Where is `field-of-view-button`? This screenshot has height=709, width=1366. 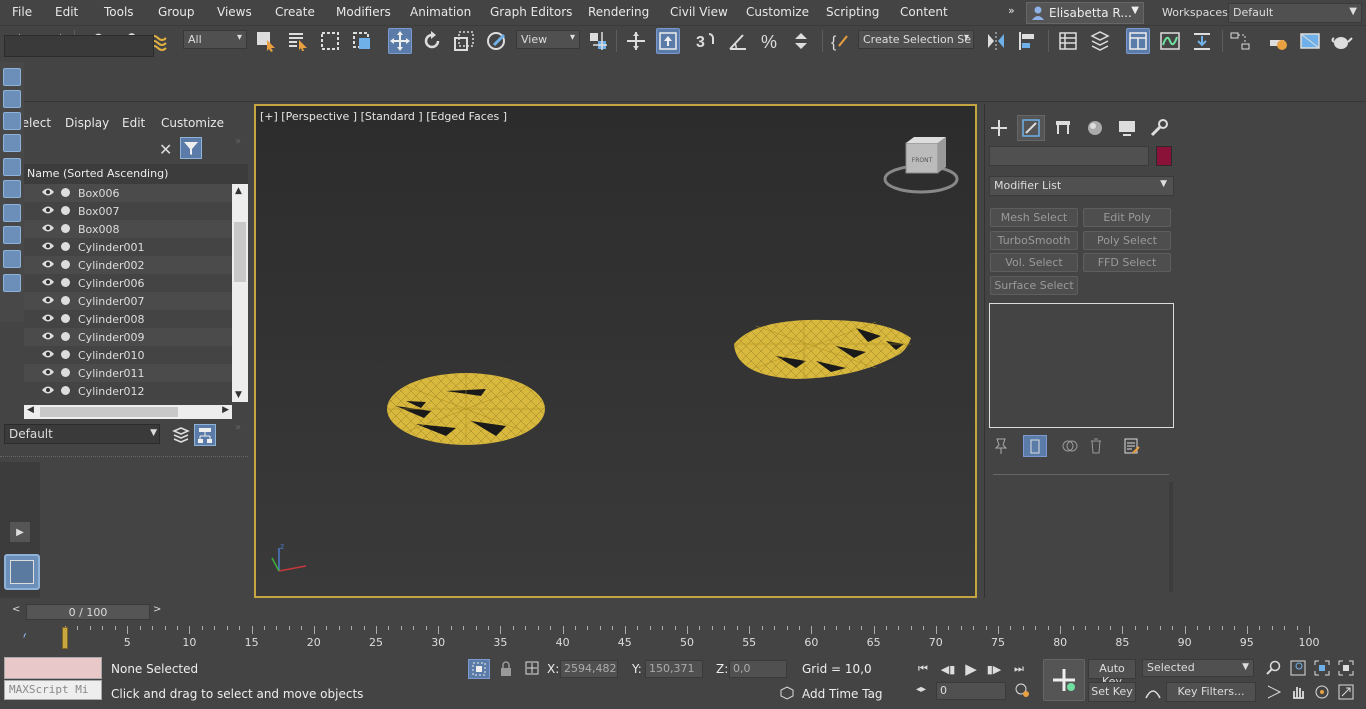
field-of-view-button is located at coordinates (1274, 692).